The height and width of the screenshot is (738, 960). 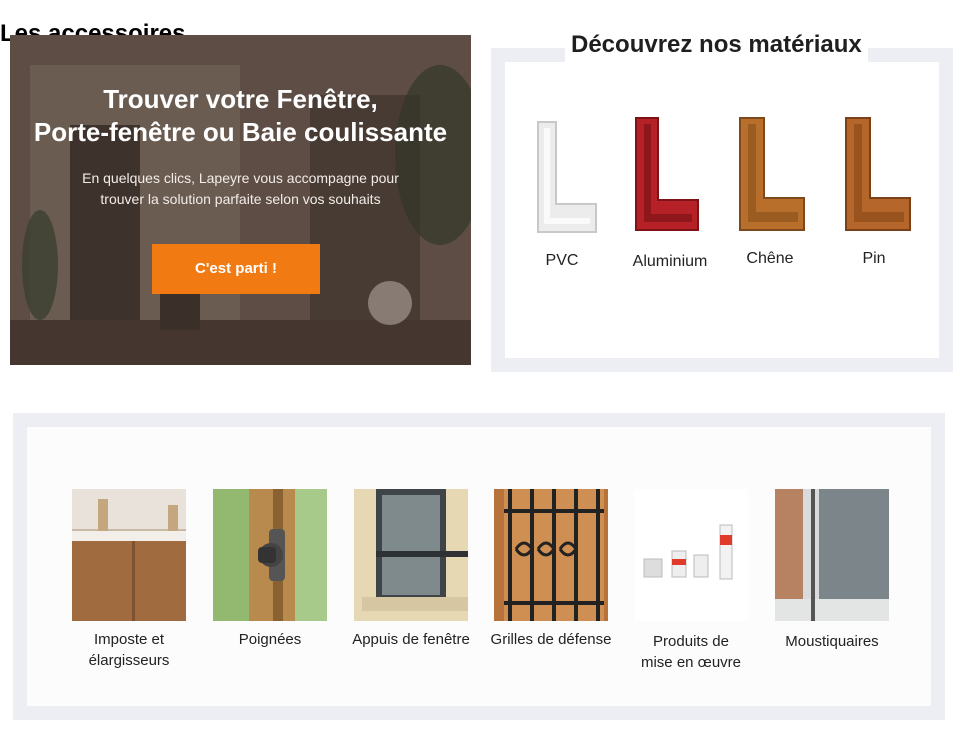 I want to click on security-grille-image, so click(x=551, y=554).